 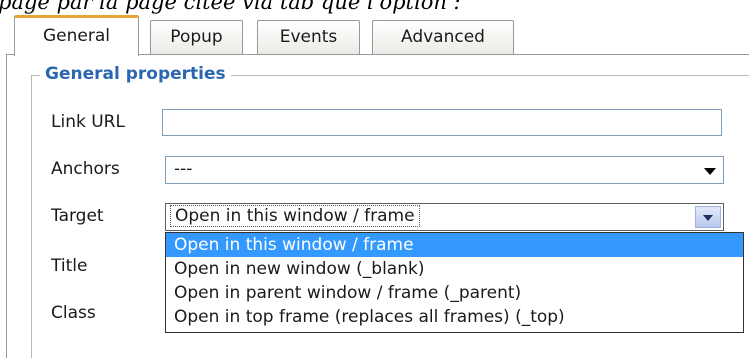 What do you see at coordinates (444, 217) in the screenshot?
I see `target-select: Open in this window / frame` at bounding box center [444, 217].